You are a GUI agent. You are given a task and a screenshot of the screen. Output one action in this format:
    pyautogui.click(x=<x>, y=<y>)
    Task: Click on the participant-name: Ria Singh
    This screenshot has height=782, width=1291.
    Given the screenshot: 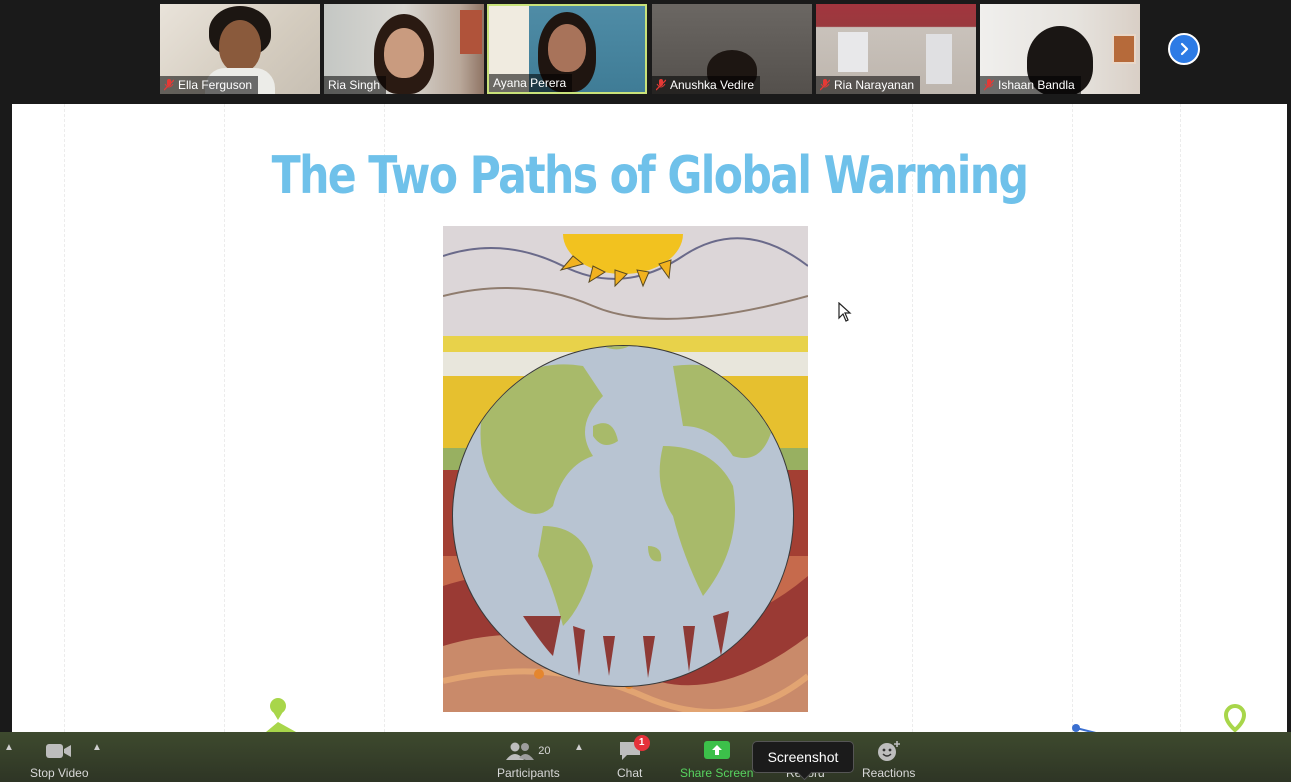 What is the action you would take?
    pyautogui.click(x=354, y=85)
    